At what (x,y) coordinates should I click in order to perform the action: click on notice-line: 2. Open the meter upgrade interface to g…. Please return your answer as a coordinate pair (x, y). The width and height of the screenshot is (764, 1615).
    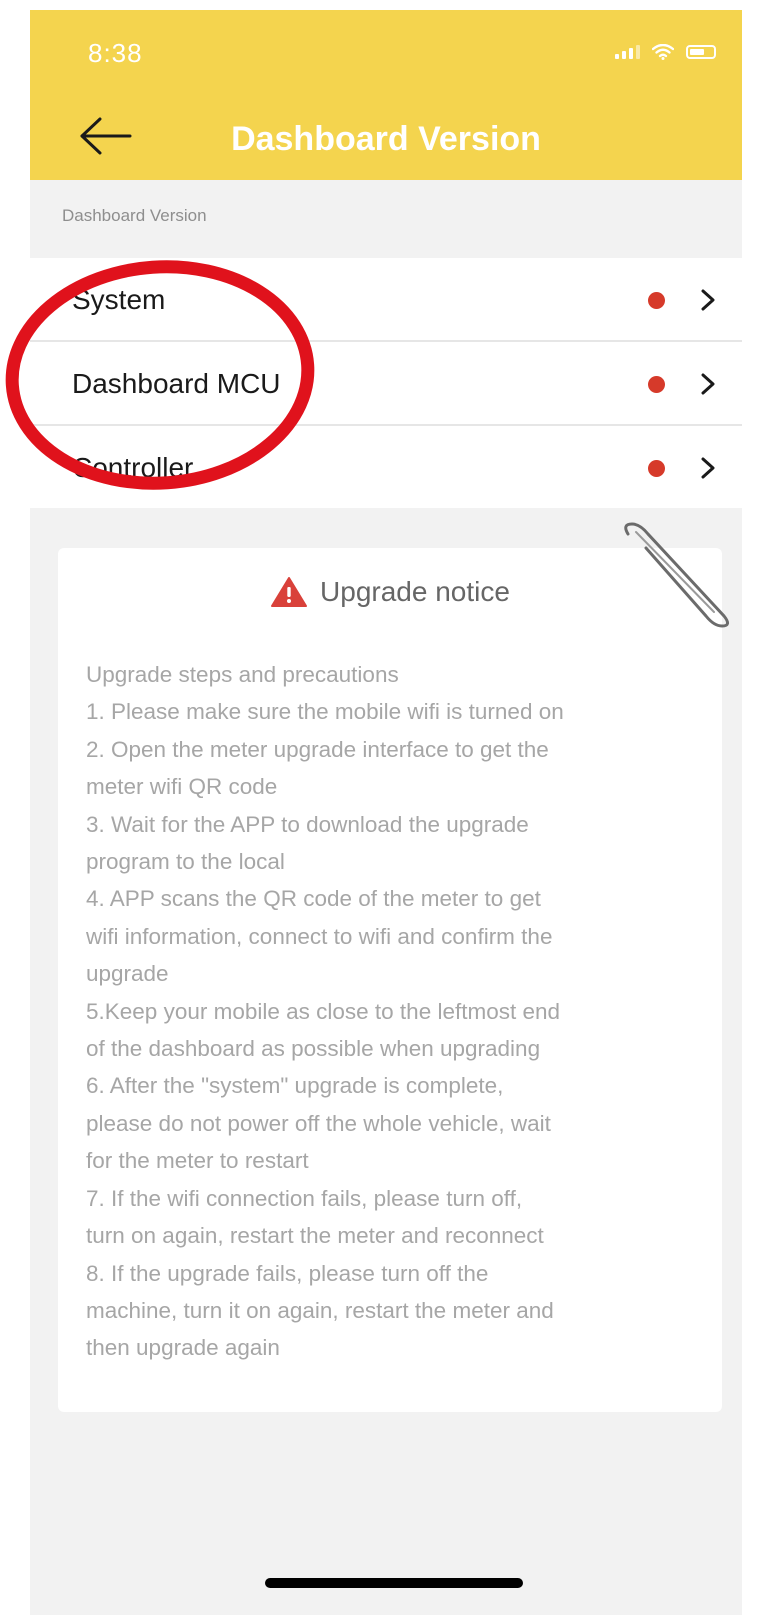
    Looking at the image, I should click on (317, 749).